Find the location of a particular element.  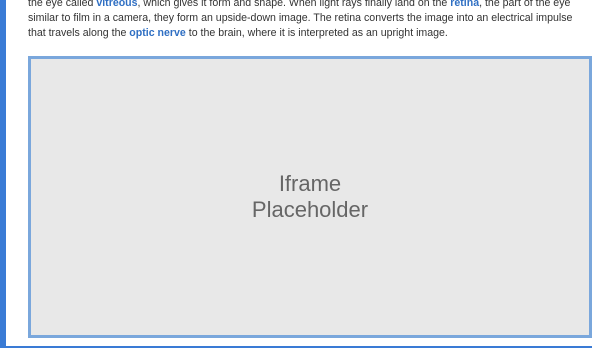

iframe-placeholder-label: Iframe Placeholder is located at coordinates (310, 197).